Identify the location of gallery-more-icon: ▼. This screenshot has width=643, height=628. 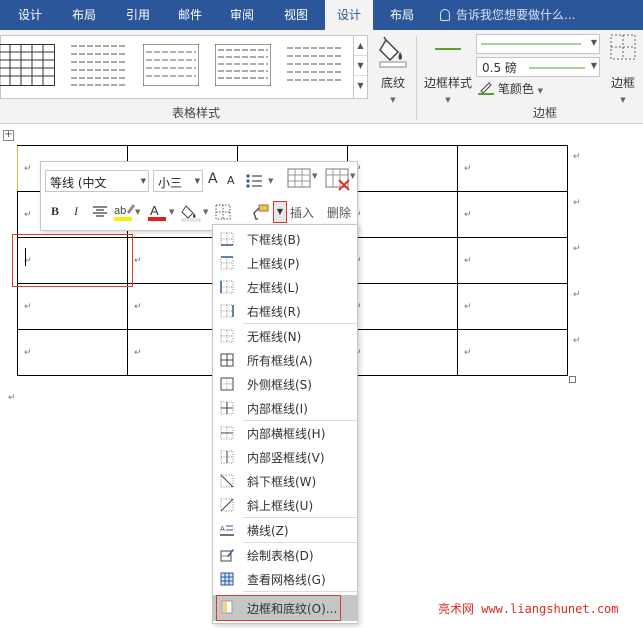
(360, 86).